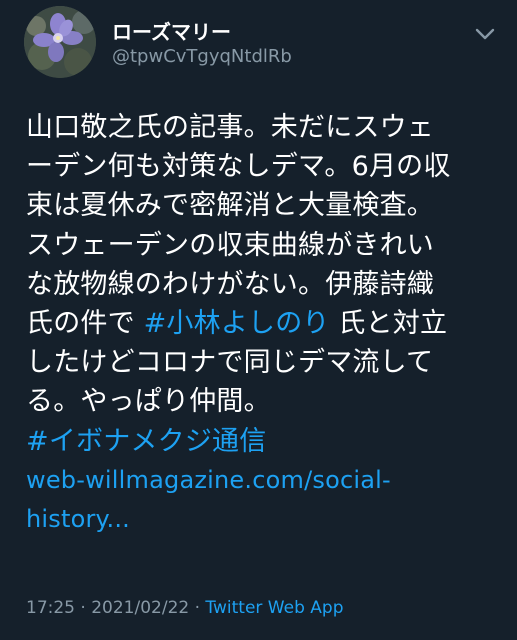 This screenshot has width=517, height=640. What do you see at coordinates (202, 56) in the screenshot?
I see `user-handle: @tpwCvTgyqNtdlRb` at bounding box center [202, 56].